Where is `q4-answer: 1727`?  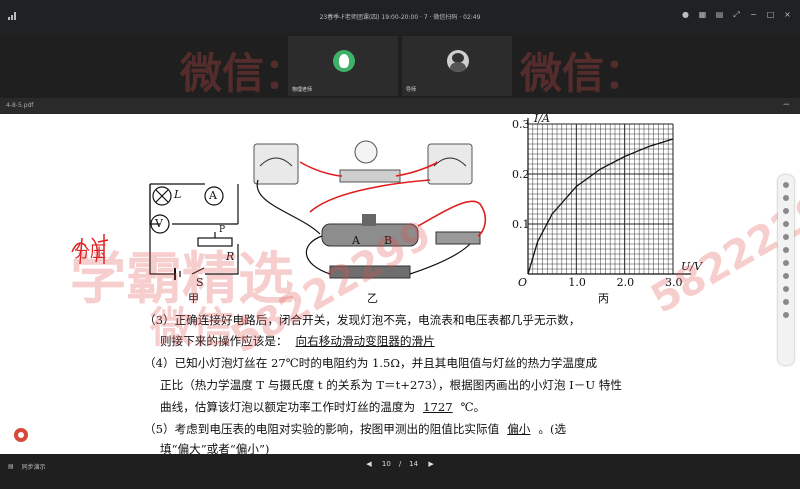
q4-answer: 1727 is located at coordinates (438, 407).